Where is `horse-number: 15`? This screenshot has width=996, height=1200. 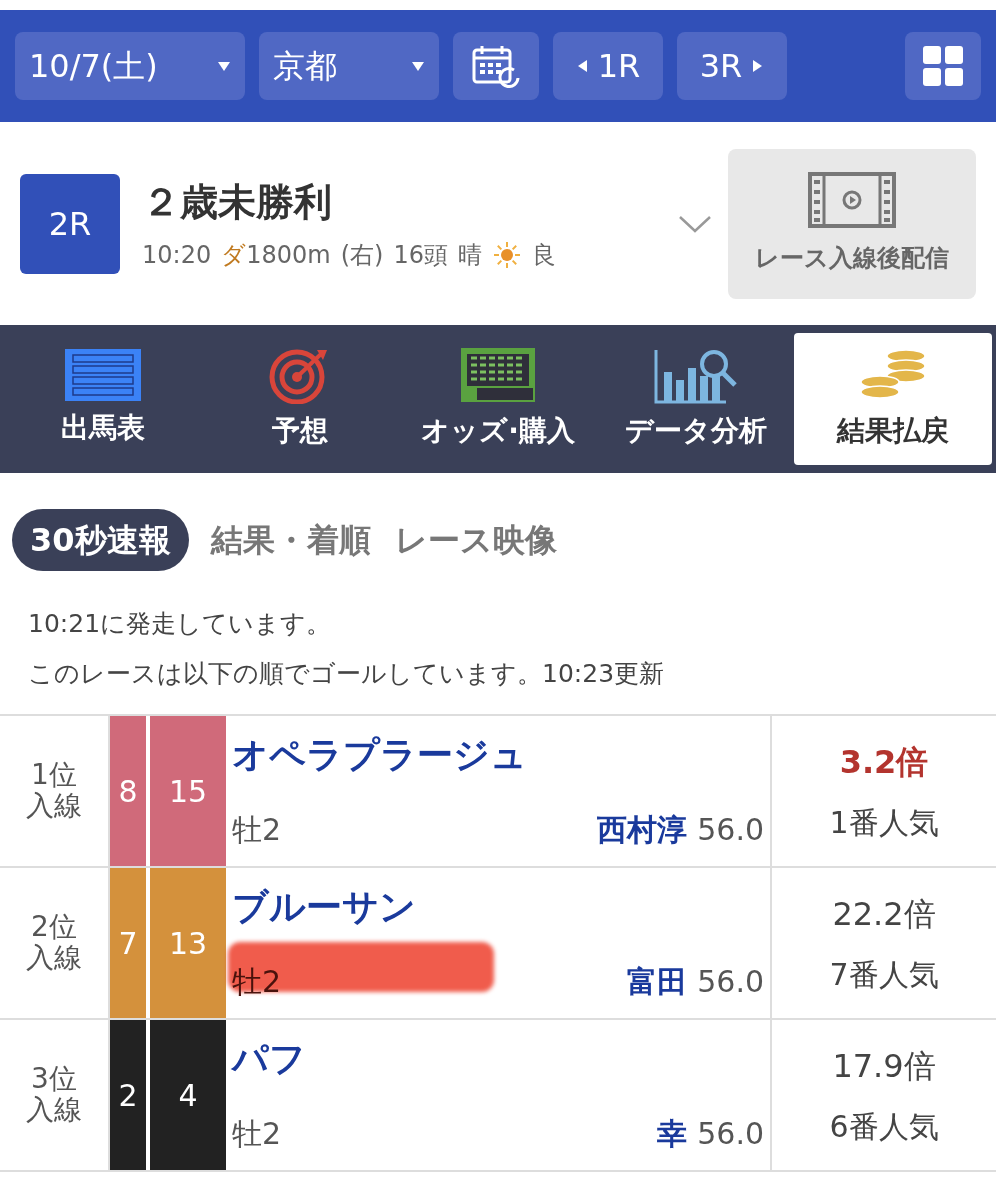
horse-number: 15 is located at coordinates (188, 791).